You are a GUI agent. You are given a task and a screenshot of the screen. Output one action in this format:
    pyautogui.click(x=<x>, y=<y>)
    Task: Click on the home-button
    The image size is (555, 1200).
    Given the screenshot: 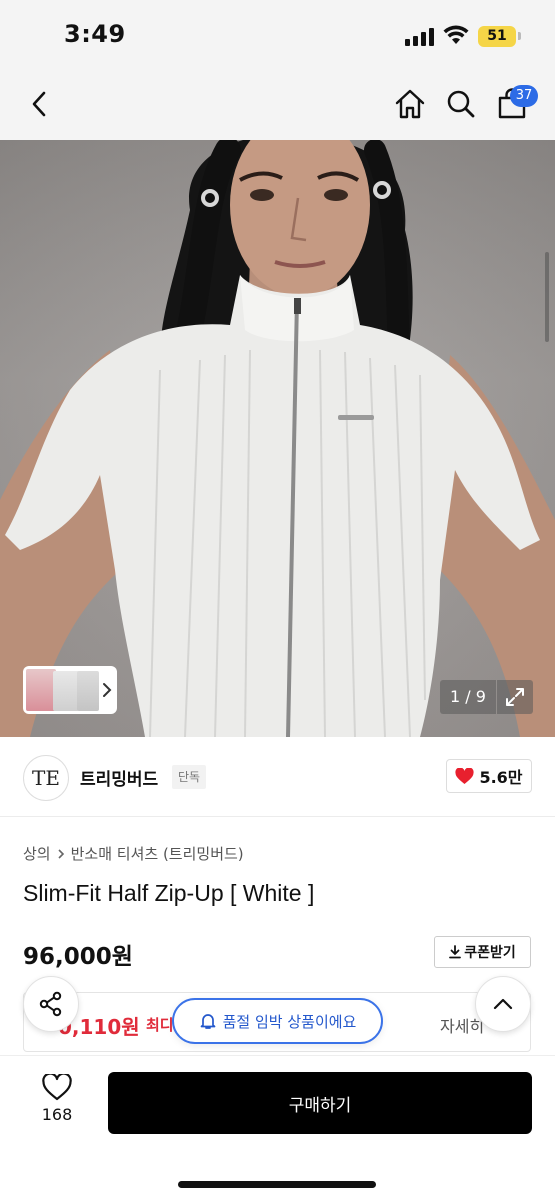 What is the action you would take?
    pyautogui.click(x=410, y=104)
    